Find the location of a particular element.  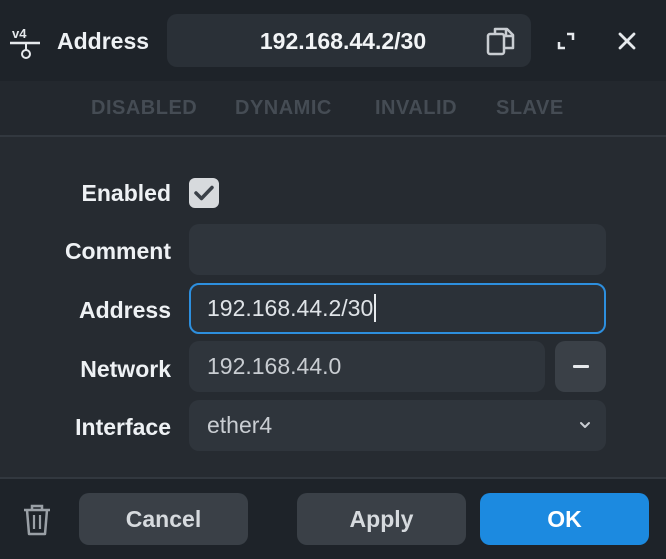

window-title: Address is located at coordinates (103, 41).